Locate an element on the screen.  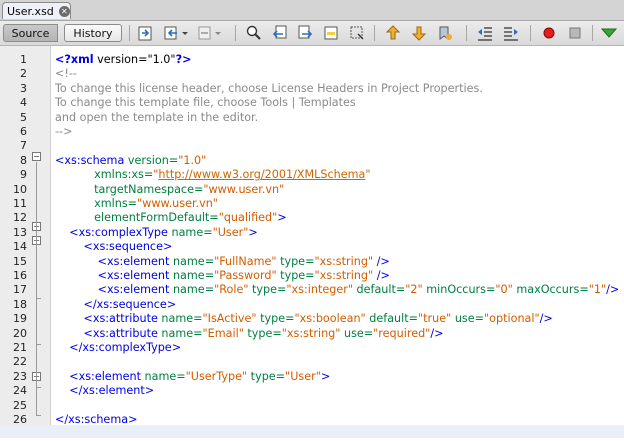
code-token: </xs:complexType> is located at coordinates (118, 347).